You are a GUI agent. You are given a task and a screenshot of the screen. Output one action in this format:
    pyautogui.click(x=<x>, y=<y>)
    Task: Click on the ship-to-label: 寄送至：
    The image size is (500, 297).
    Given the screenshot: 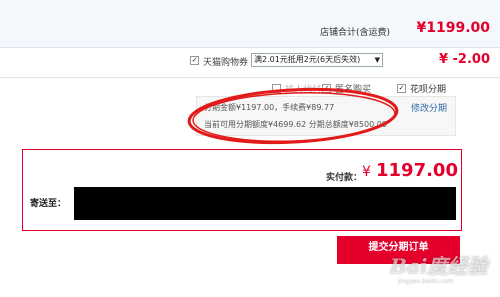 What is the action you would take?
    pyautogui.click(x=48, y=204)
    